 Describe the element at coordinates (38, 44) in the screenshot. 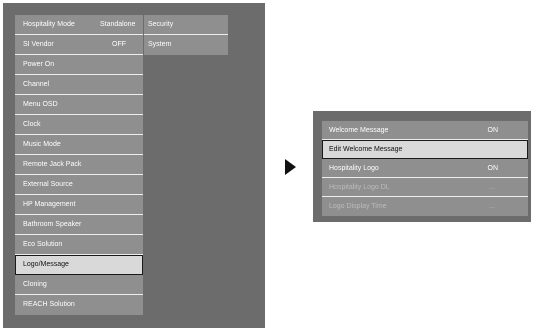

I see `menu-item-label: SI Vendor` at that location.